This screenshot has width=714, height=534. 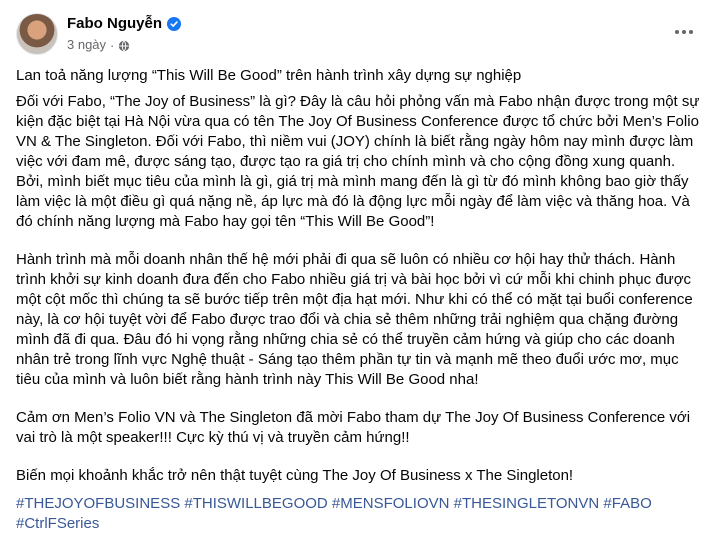 I want to click on timestamp-row: 3 ngày ·, so click(x=124, y=45).